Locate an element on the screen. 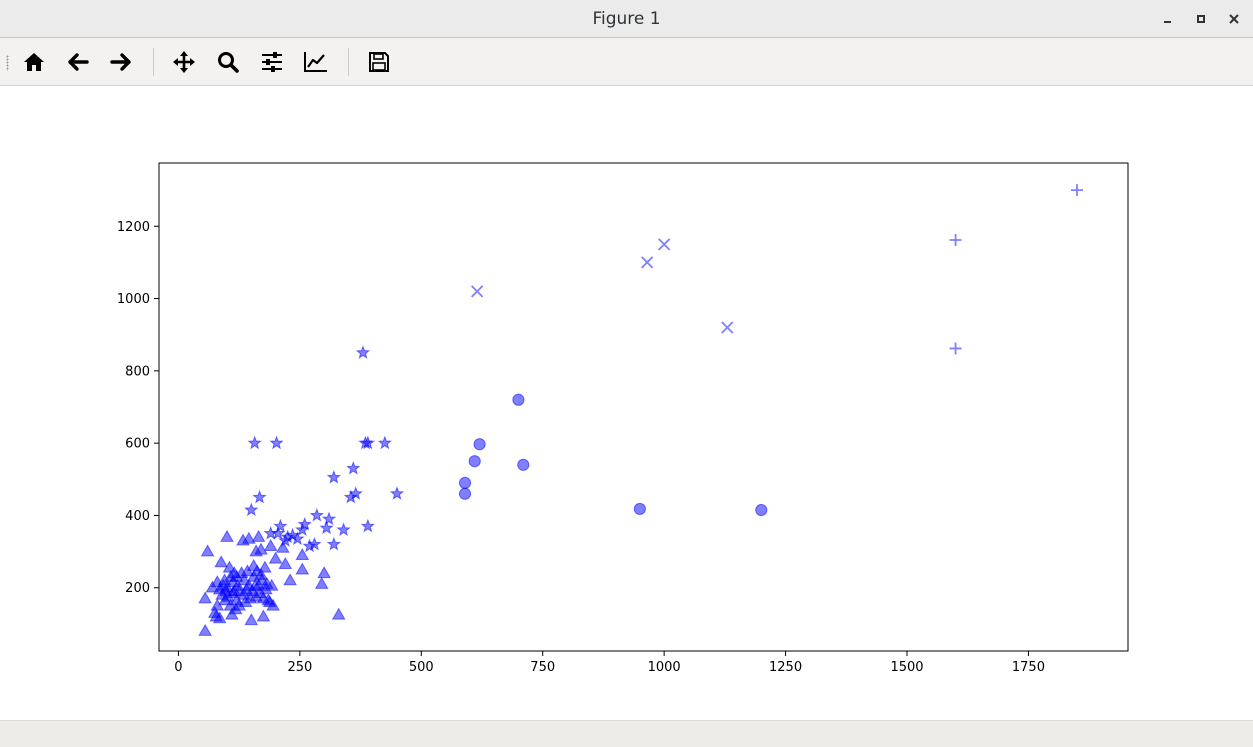 The image size is (1253, 747). minimize-button is located at coordinates (1167, 19).